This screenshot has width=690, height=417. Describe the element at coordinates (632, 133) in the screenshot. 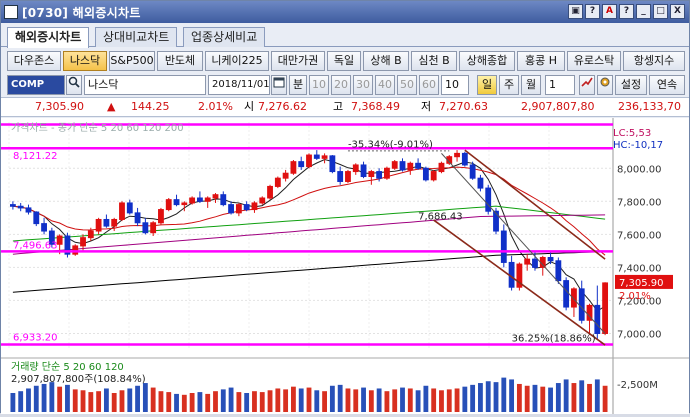

I see `lc-label: LC:5,53` at that location.